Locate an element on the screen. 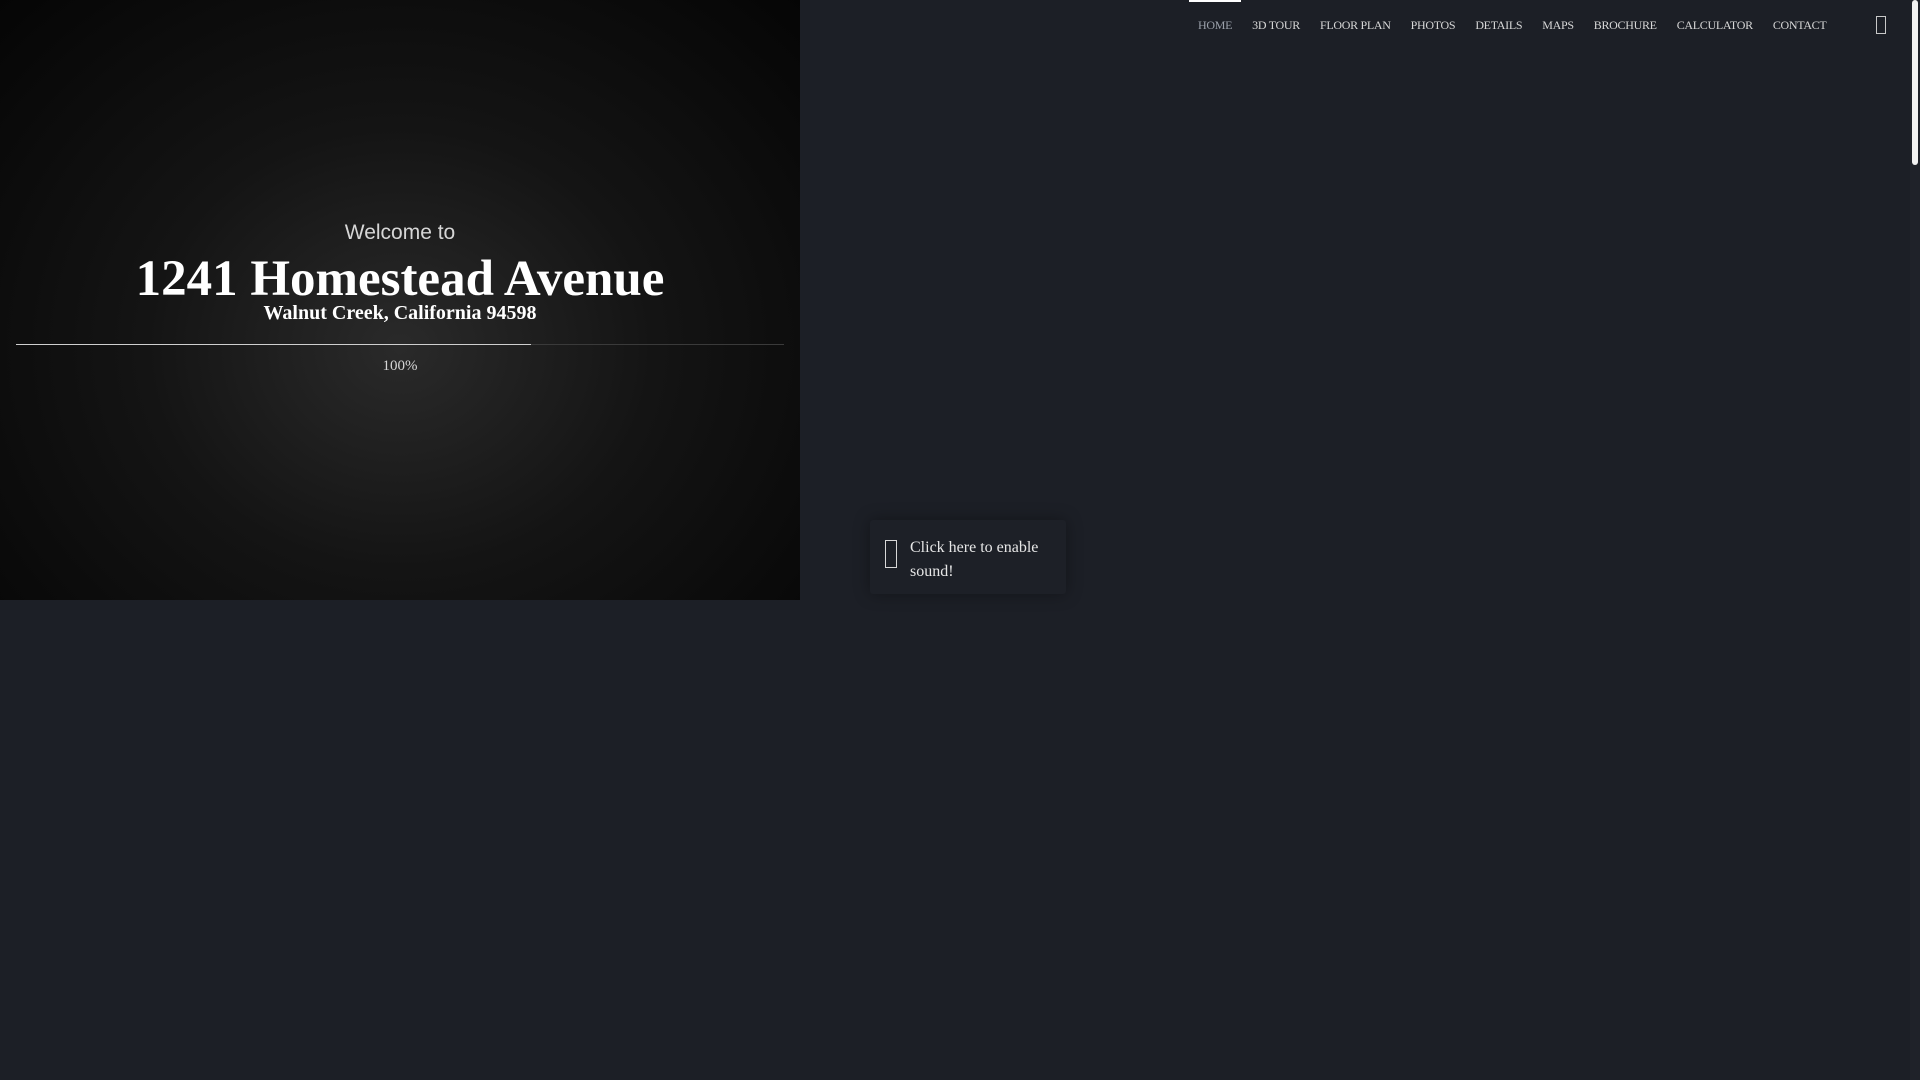  enable-sound-label: Click here to enable sound! is located at coordinates (974, 559).